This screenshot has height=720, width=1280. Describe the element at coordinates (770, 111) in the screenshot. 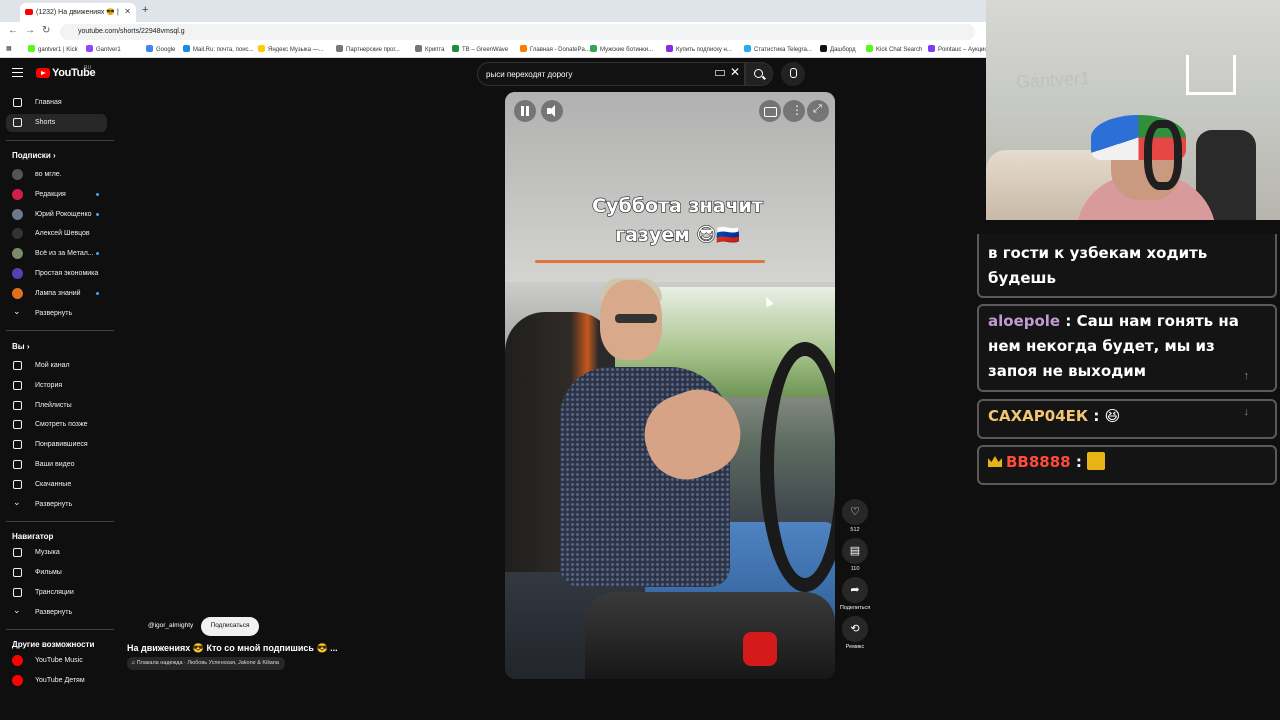

I see `captions-icon` at that location.